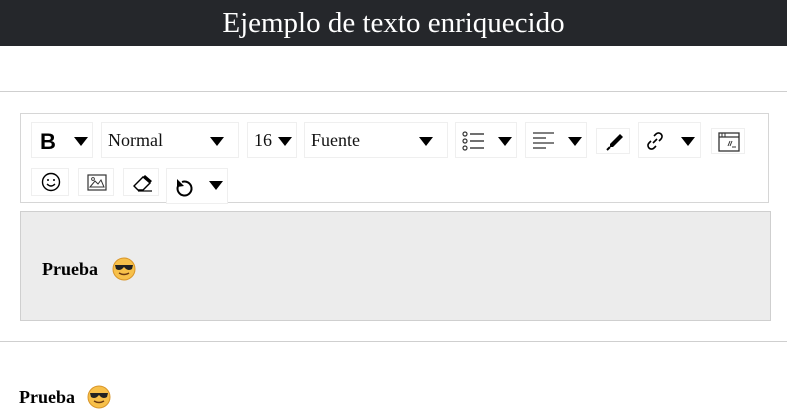  I want to click on history-dropdown, so click(197, 186).